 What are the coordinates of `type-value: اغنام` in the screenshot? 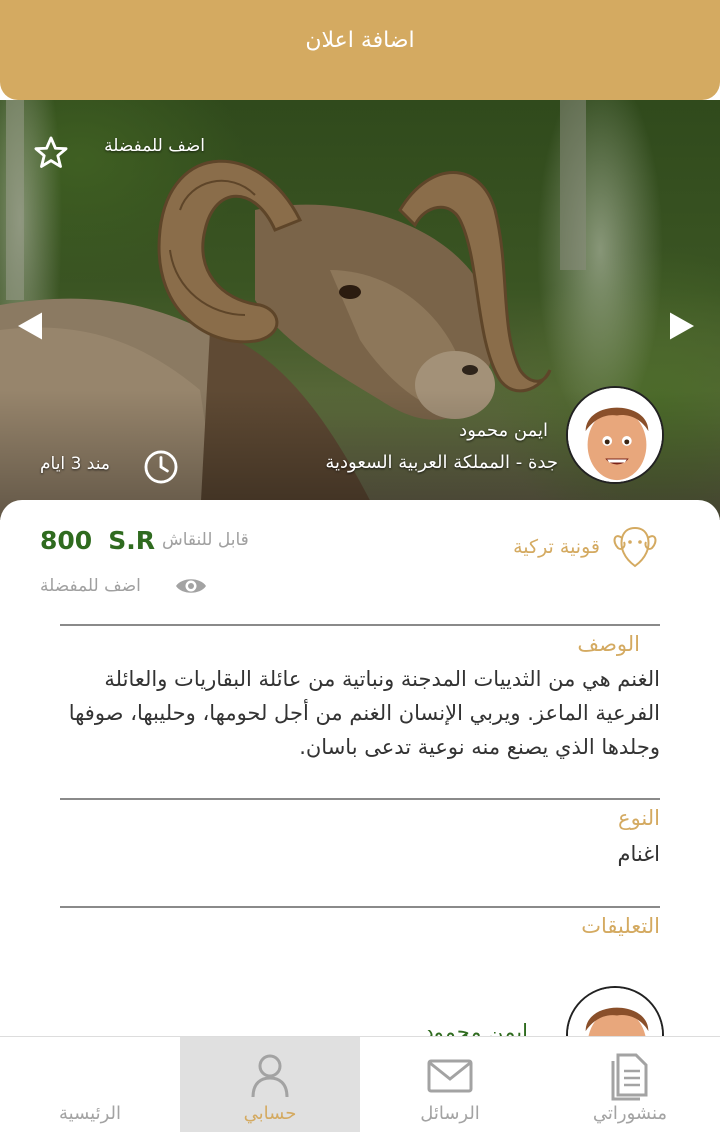 It's located at (638, 854).